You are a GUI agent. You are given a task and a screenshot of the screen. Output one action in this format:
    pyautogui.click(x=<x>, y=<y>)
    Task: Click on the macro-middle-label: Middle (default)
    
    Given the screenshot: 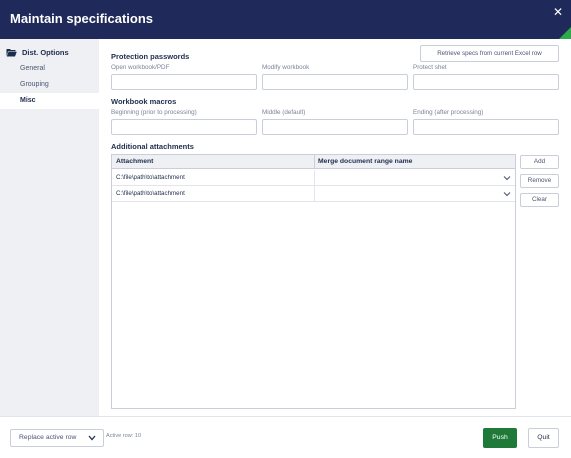 What is the action you would take?
    pyautogui.click(x=284, y=112)
    